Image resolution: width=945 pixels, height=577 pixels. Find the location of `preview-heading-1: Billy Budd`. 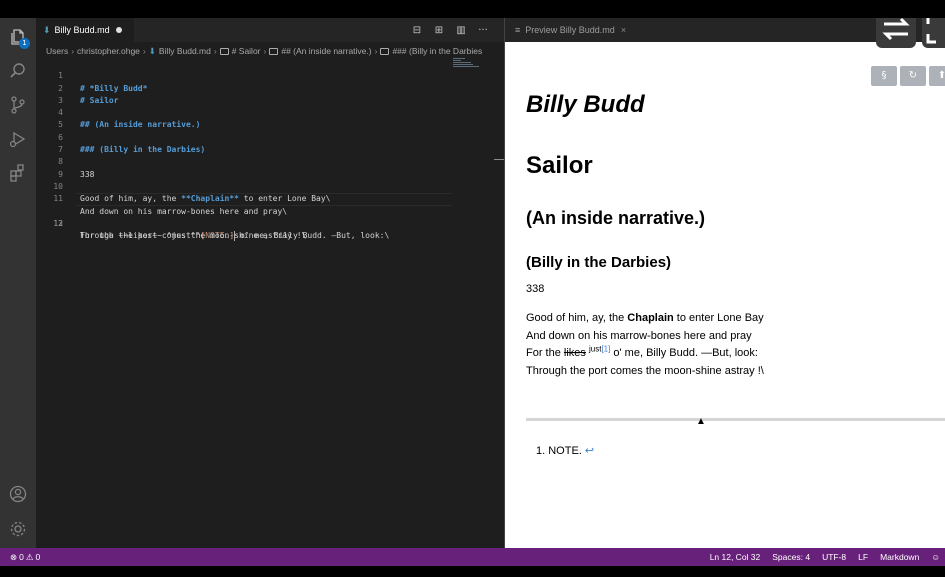

preview-heading-1: Billy Budd is located at coordinates (585, 104).